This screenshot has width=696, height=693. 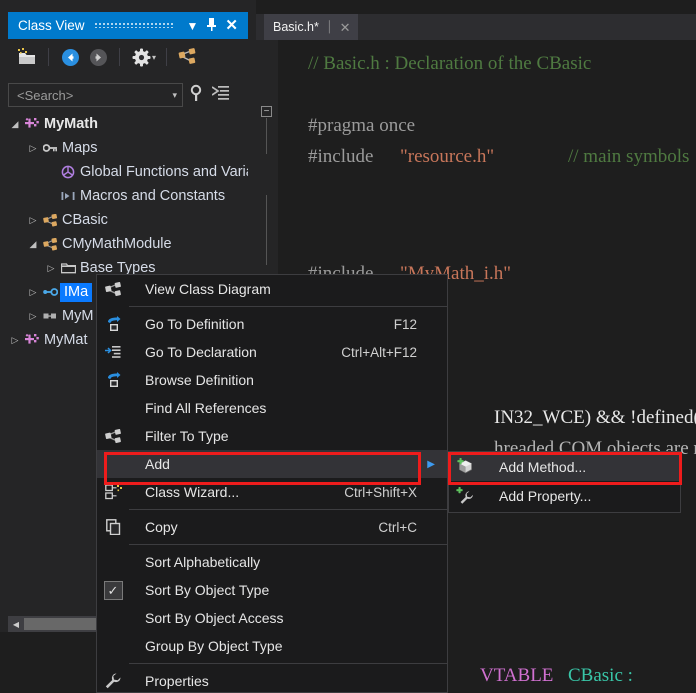 What do you see at coordinates (113, 527) in the screenshot?
I see `copy-icon` at bounding box center [113, 527].